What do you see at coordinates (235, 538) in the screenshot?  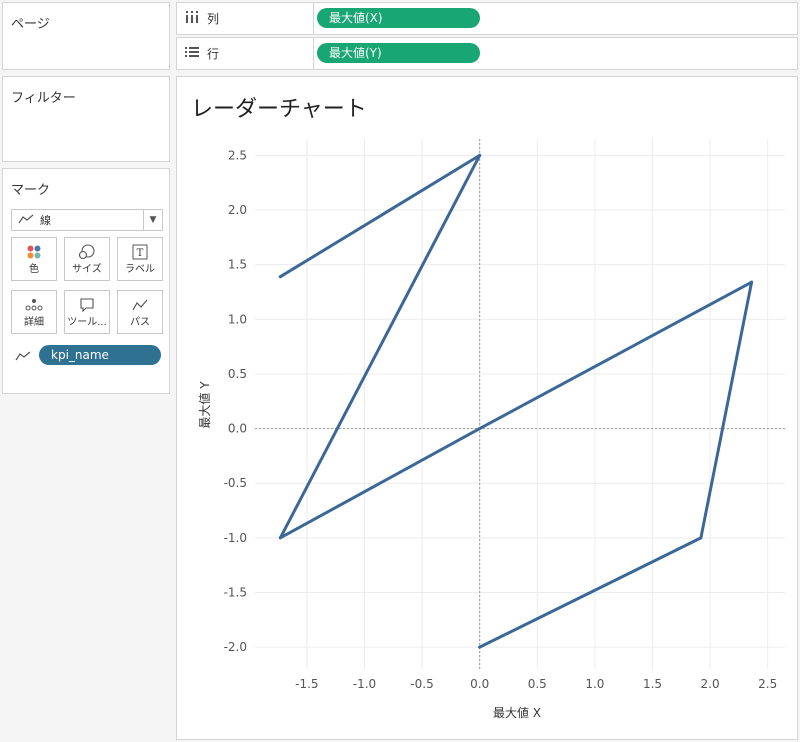 I see `y-tick-label: -1.0` at bounding box center [235, 538].